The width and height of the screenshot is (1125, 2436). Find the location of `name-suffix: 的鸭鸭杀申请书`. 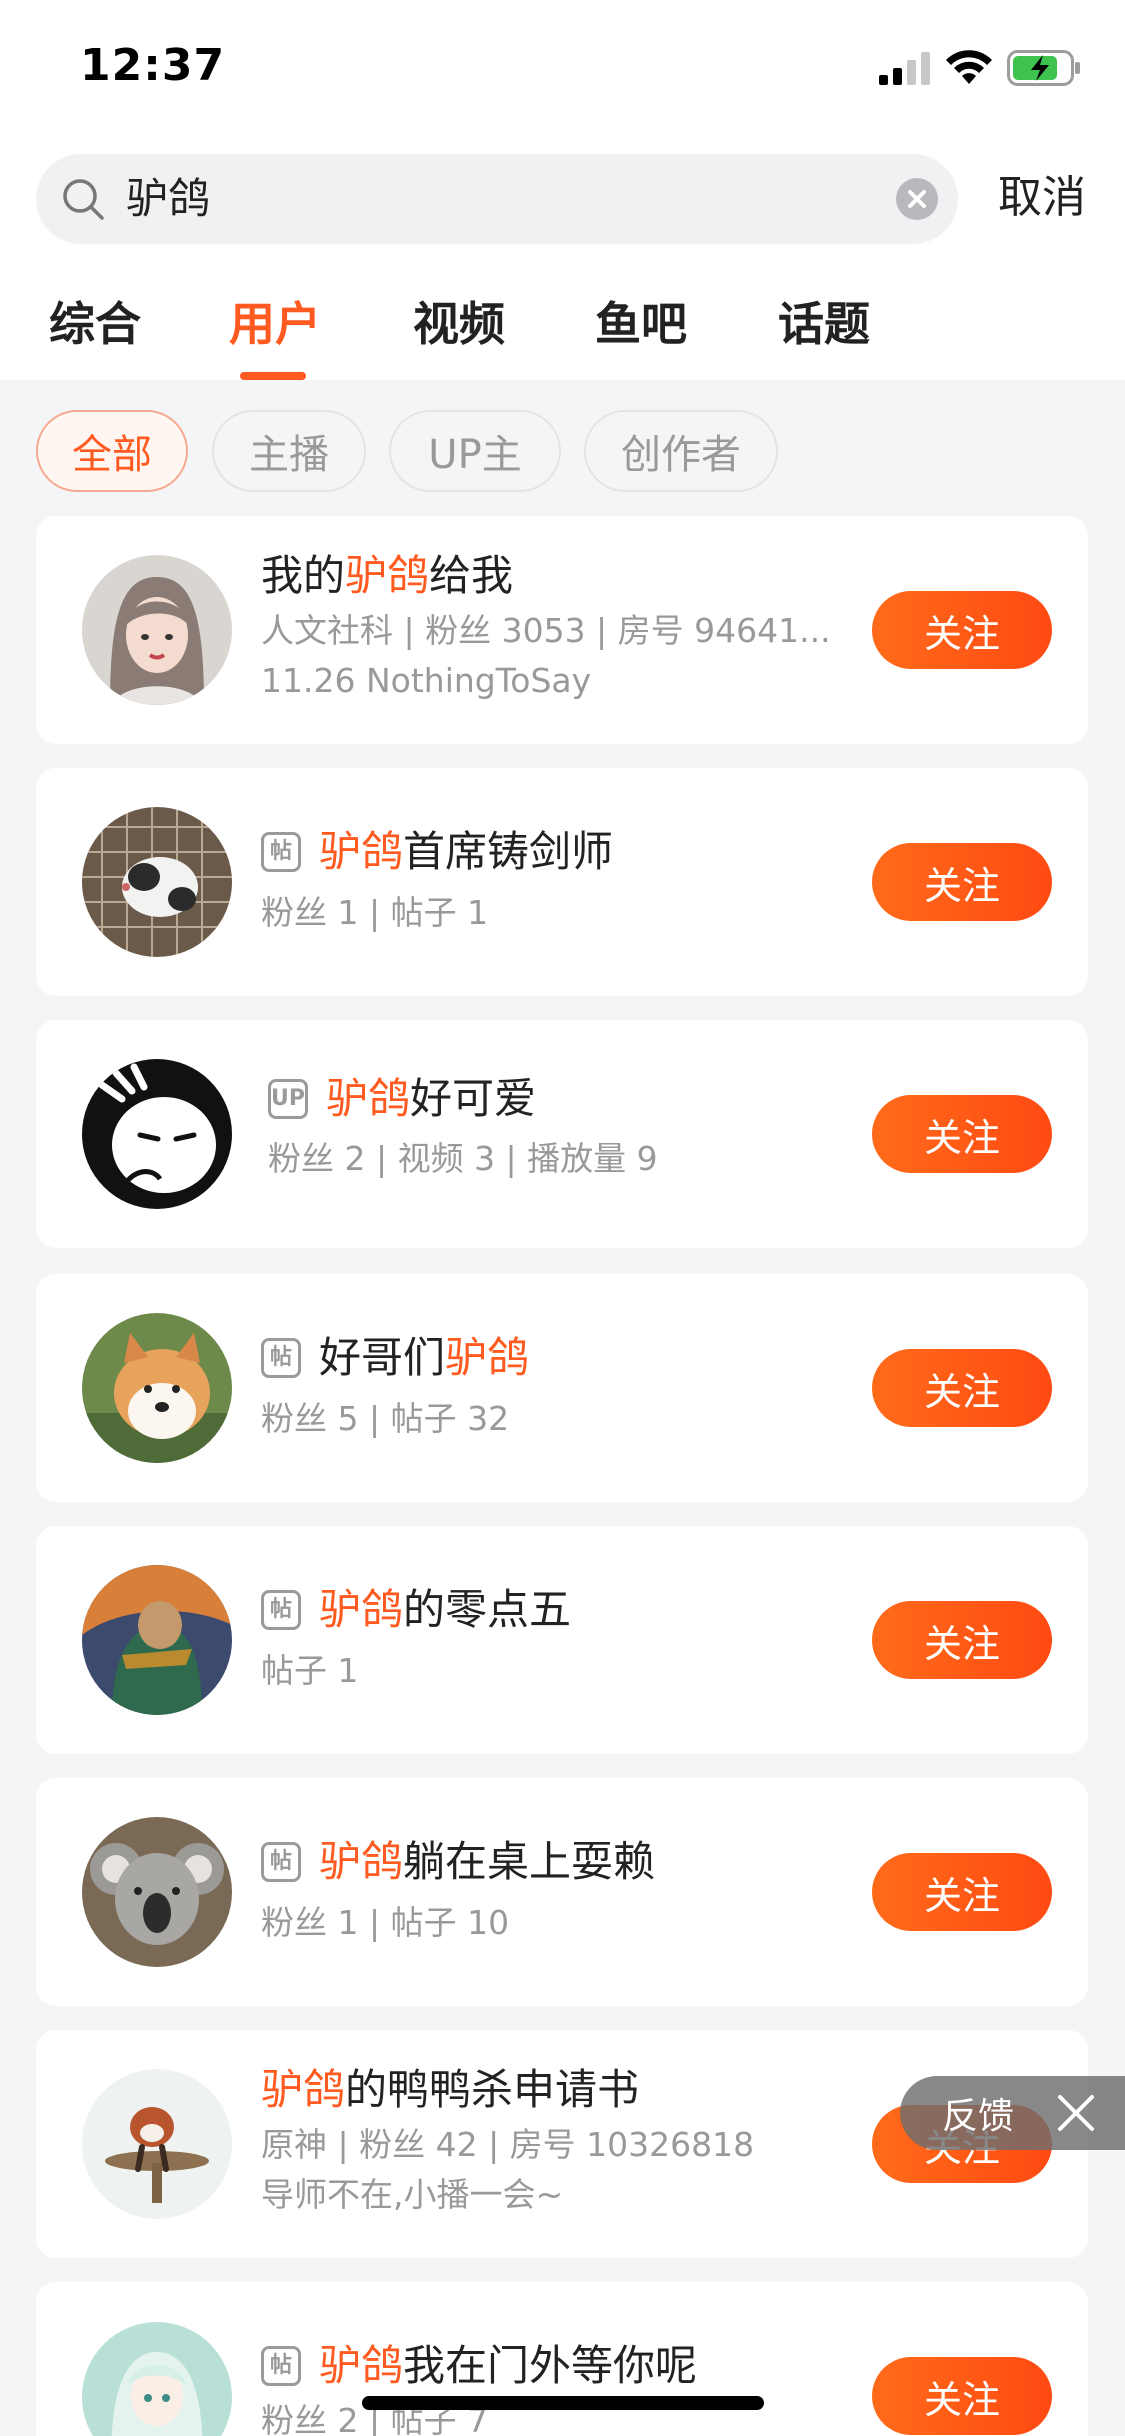

name-suffix: 的鸭鸭杀申请书 is located at coordinates (492, 2089).